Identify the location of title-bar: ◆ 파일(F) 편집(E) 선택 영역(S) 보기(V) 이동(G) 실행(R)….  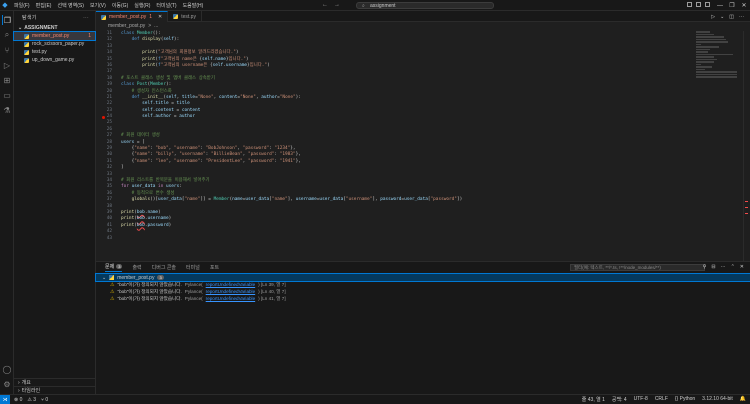
(375, 5).